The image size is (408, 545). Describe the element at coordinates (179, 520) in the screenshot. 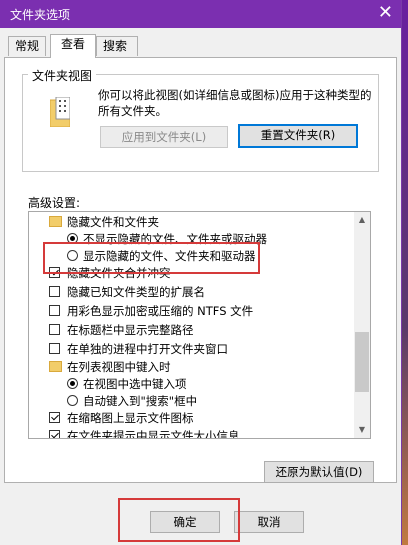

I see `ok-highlight-box` at that location.